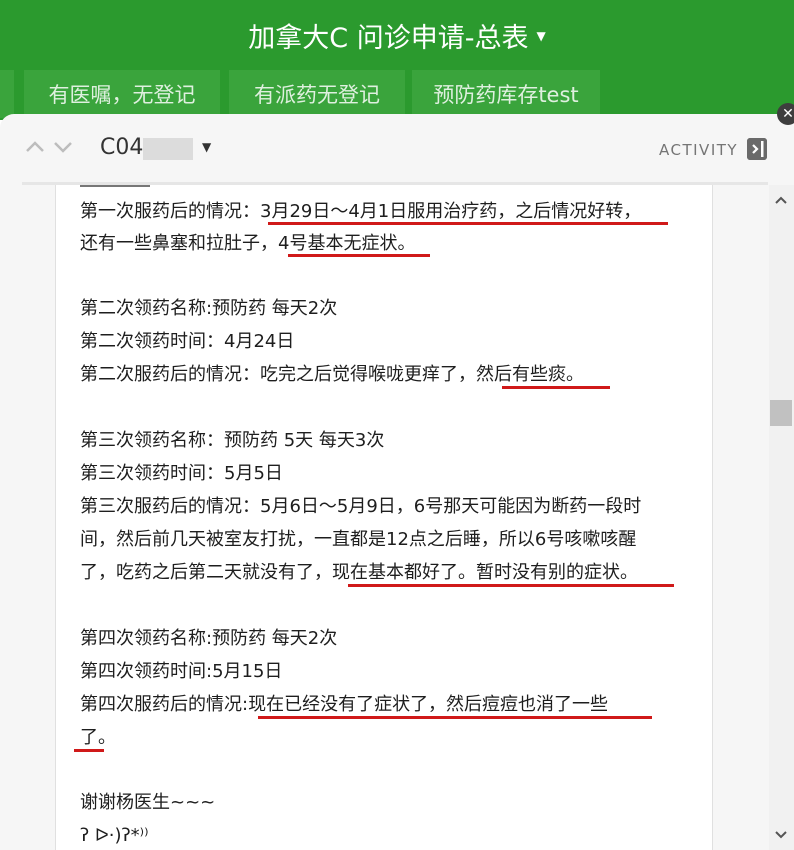 This screenshot has height=850, width=794. Describe the element at coordinates (781, 835) in the screenshot. I see `scroll-down-icon` at that location.